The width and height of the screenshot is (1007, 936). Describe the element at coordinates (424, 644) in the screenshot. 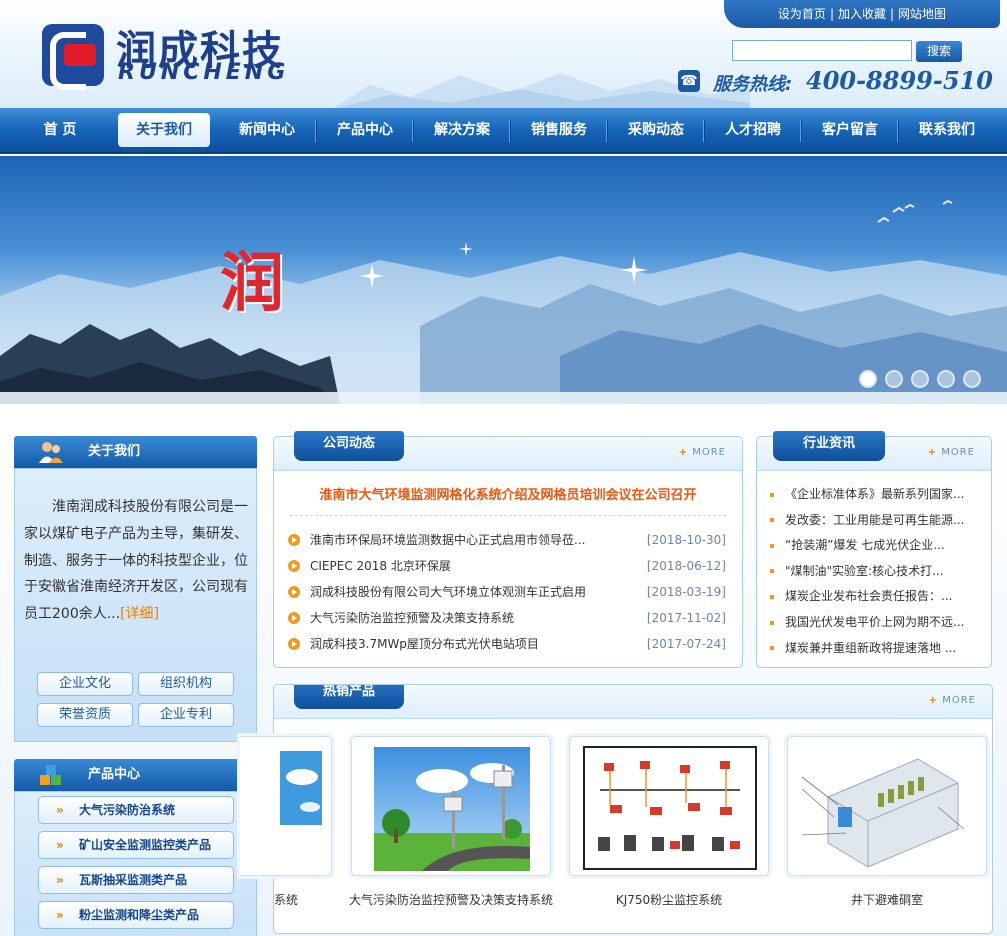

I see `news-title: 润成科技3.7MWp屋顶分布式光伏电站项目` at that location.